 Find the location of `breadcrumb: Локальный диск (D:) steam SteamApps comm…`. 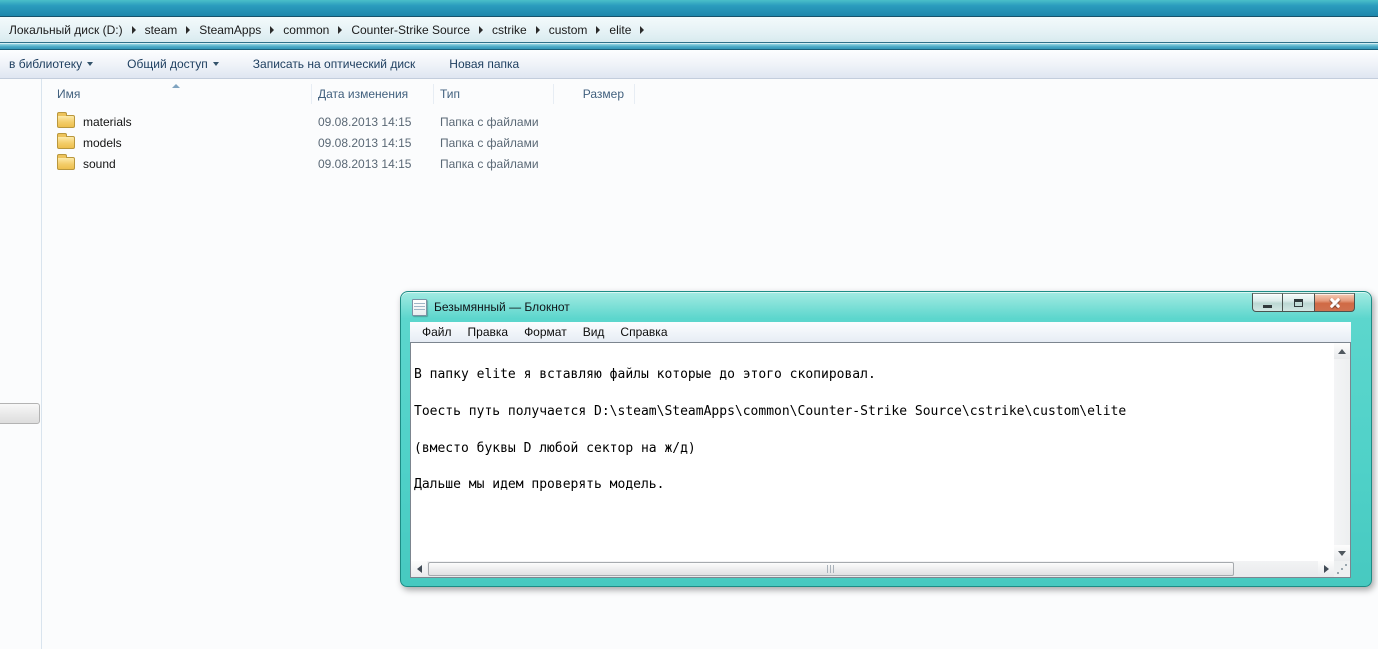

breadcrumb: Локальный диск (D:) steam SteamApps comm… is located at coordinates (331, 30).